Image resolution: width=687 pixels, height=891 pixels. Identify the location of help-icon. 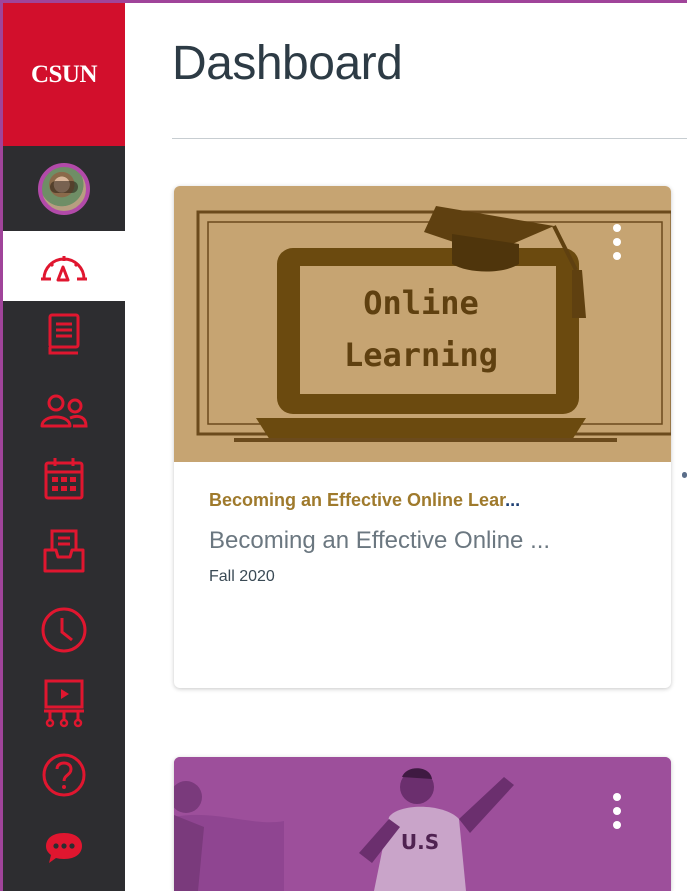
(64, 775).